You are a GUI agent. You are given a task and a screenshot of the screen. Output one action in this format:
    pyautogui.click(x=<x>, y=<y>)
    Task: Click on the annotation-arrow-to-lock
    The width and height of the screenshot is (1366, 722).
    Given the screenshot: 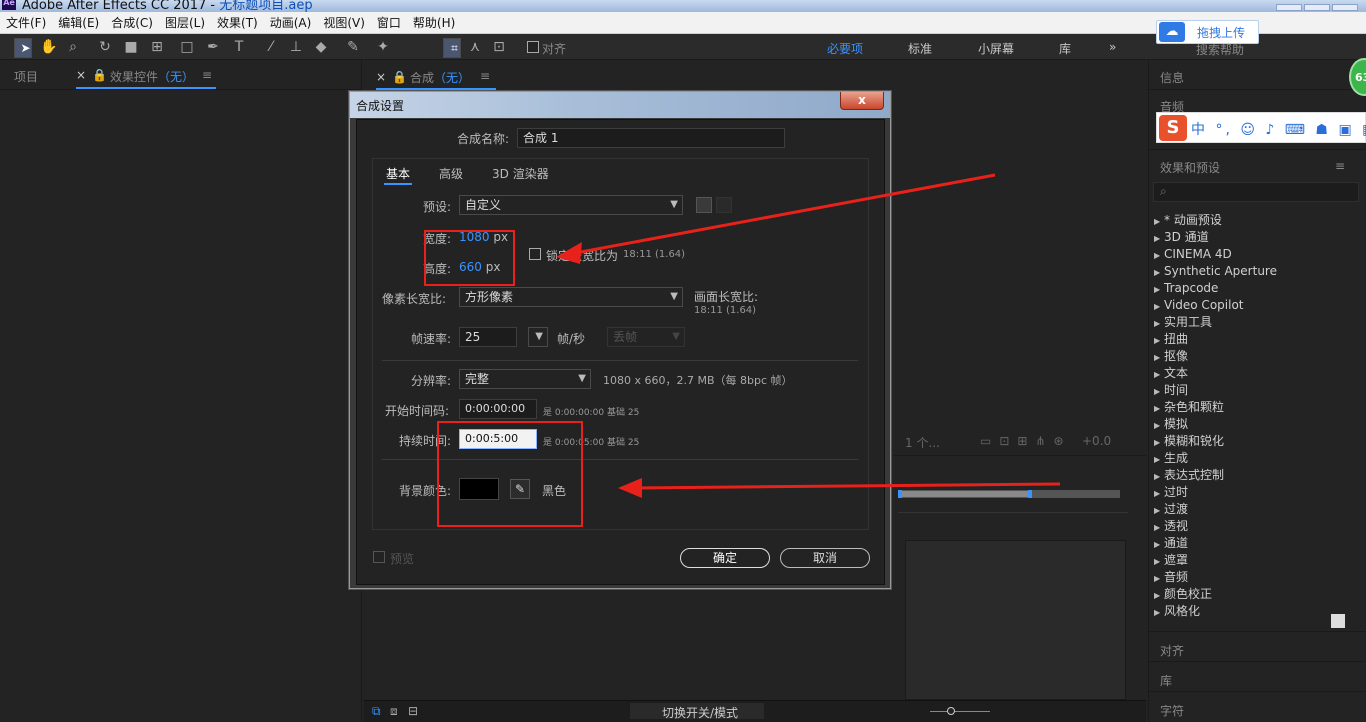 What is the action you would take?
    pyautogui.click(x=782, y=214)
    